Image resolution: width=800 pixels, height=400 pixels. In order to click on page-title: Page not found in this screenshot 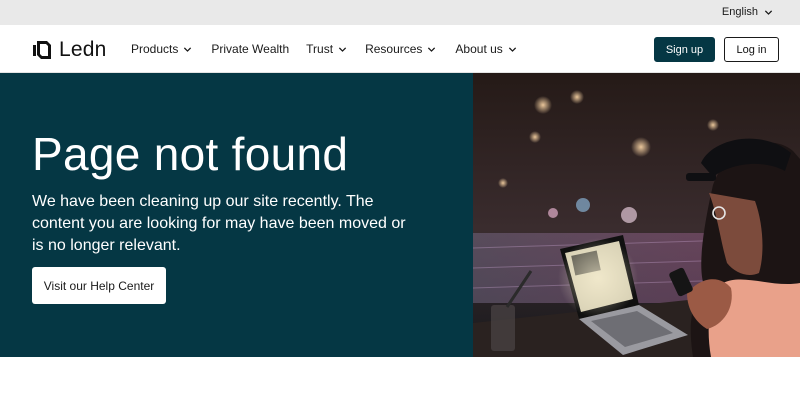, I will do `click(190, 154)`.